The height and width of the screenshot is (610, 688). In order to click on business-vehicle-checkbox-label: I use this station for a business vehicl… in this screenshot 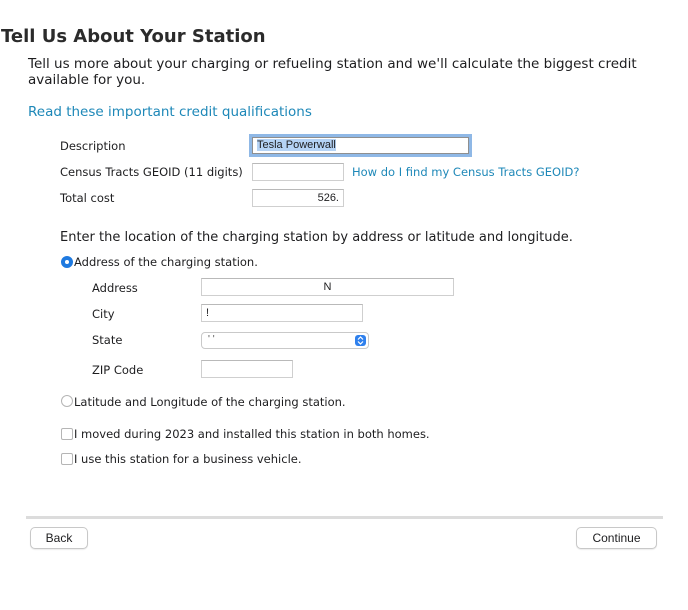, I will do `click(188, 459)`.